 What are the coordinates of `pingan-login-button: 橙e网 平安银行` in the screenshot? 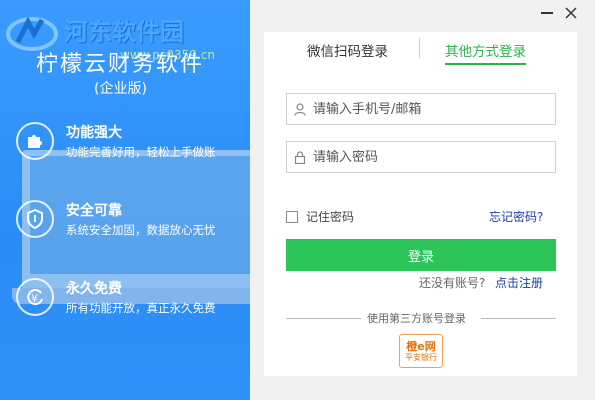 It's located at (421, 351).